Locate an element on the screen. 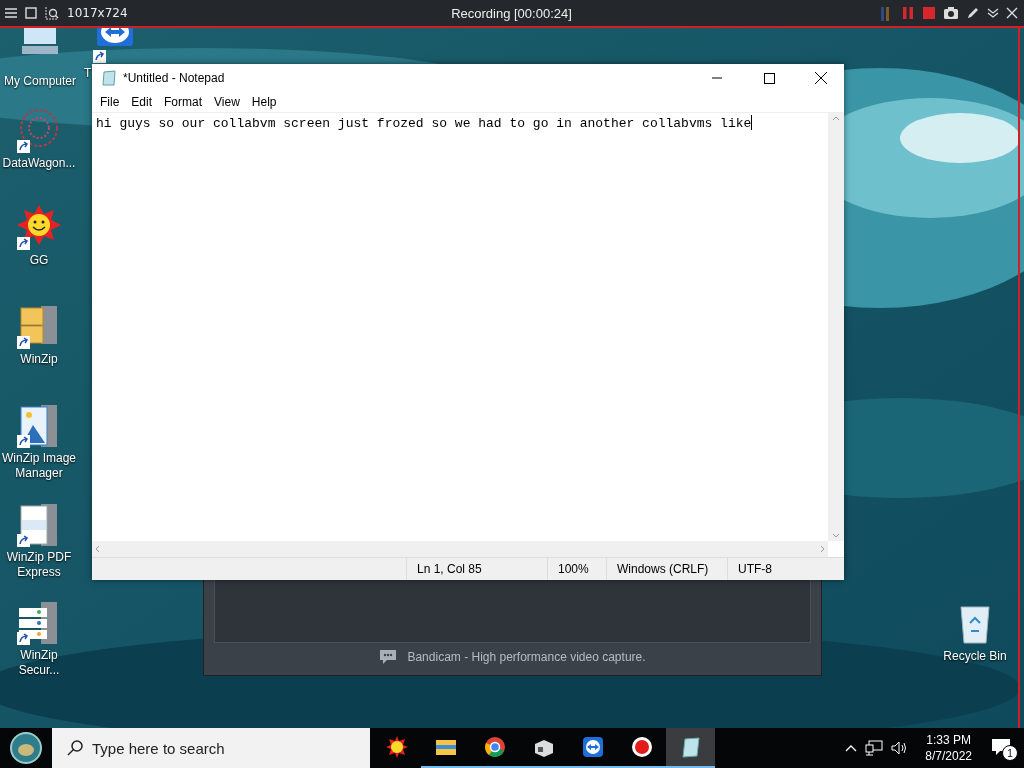  status-field: 100% is located at coordinates (576, 569).